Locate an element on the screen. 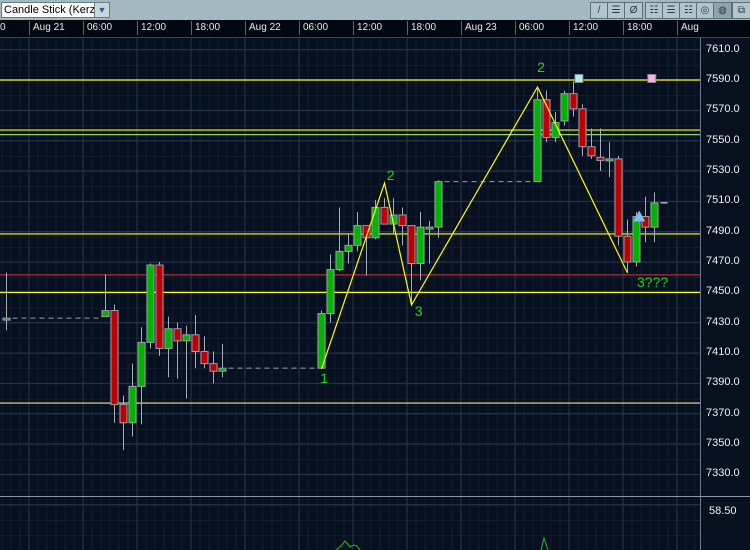  price-axis-label: 7330.0 is located at coordinates (723, 473).